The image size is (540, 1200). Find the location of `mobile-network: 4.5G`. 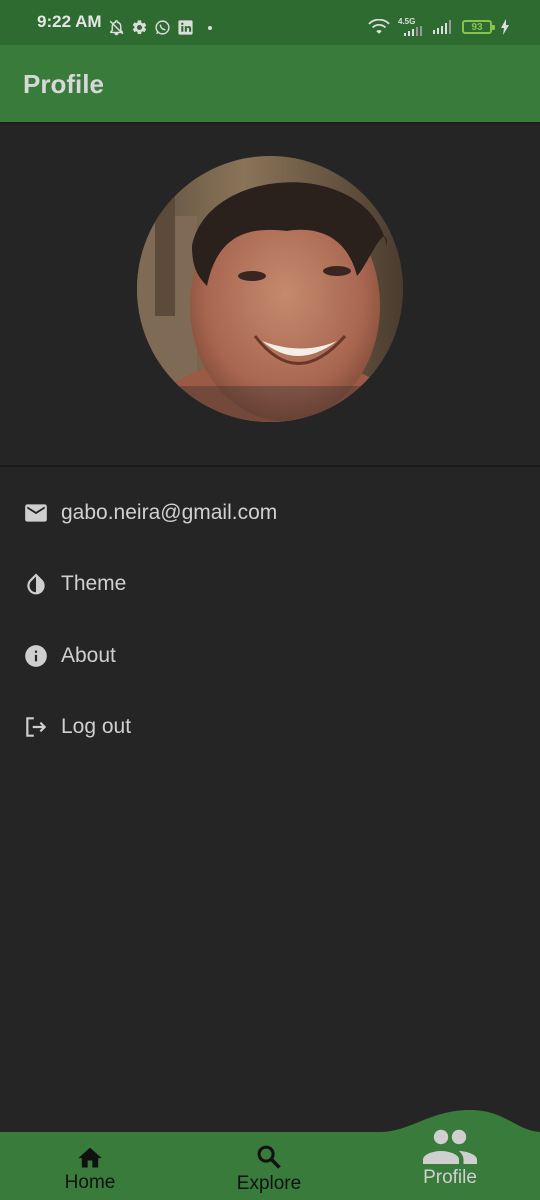

mobile-network: 4.5G is located at coordinates (411, 27).